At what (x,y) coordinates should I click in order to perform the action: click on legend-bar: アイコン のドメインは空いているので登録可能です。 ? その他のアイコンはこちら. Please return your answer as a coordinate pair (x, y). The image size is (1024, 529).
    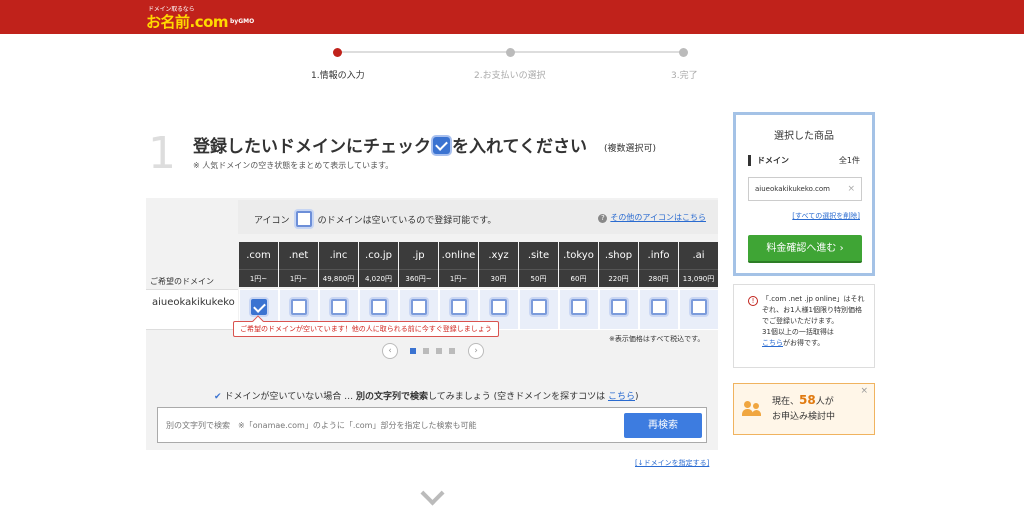
    Looking at the image, I should click on (478, 217).